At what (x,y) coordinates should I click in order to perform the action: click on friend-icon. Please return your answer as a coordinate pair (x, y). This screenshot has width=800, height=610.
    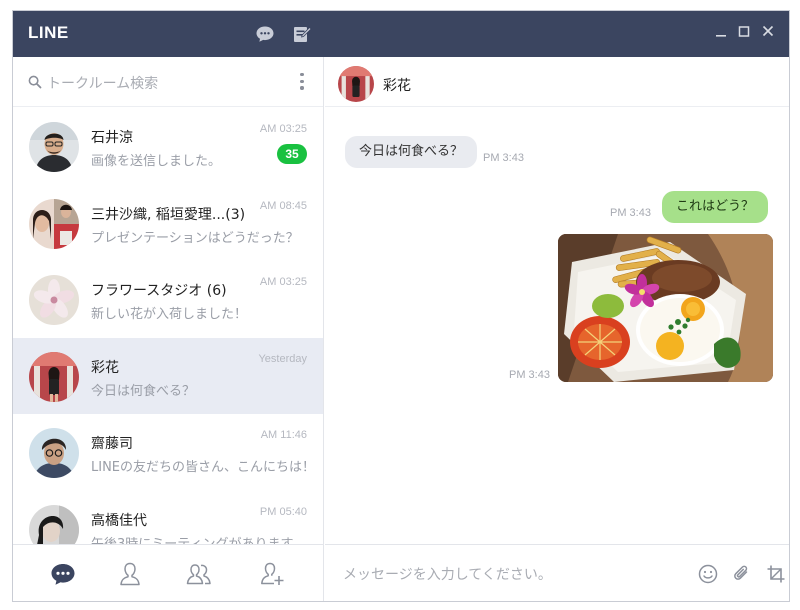
    Looking at the image, I should click on (130, 574).